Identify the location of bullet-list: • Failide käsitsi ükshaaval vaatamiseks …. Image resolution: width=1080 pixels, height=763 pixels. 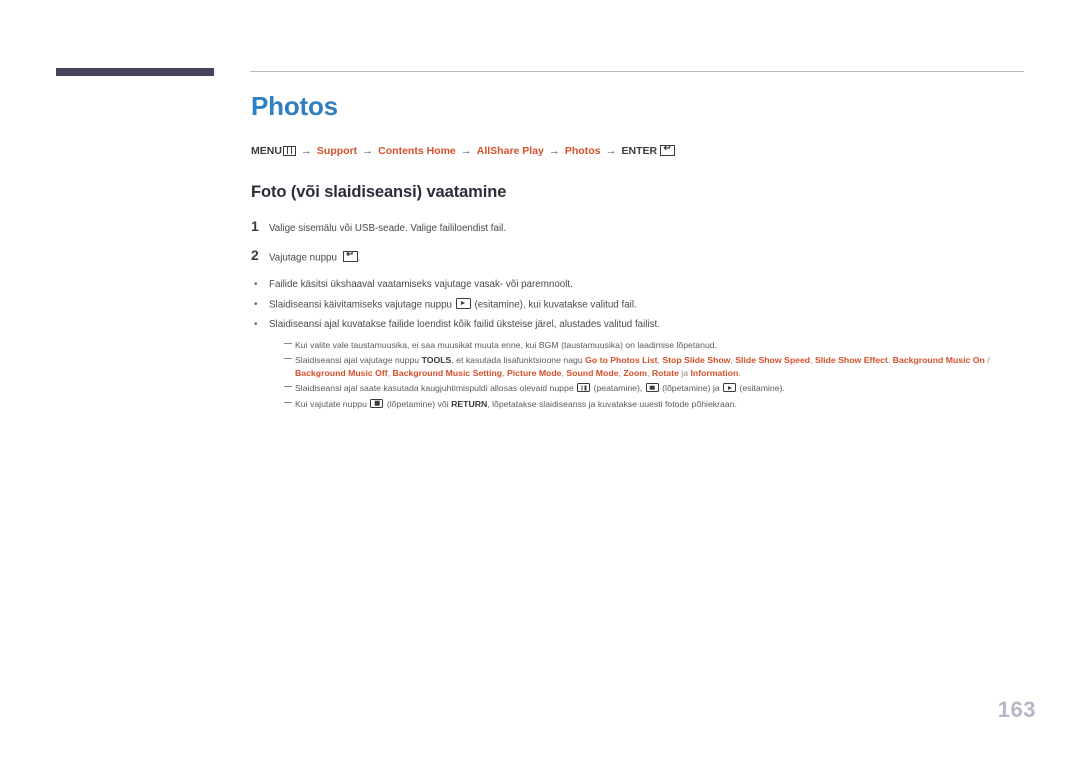
(646, 304).